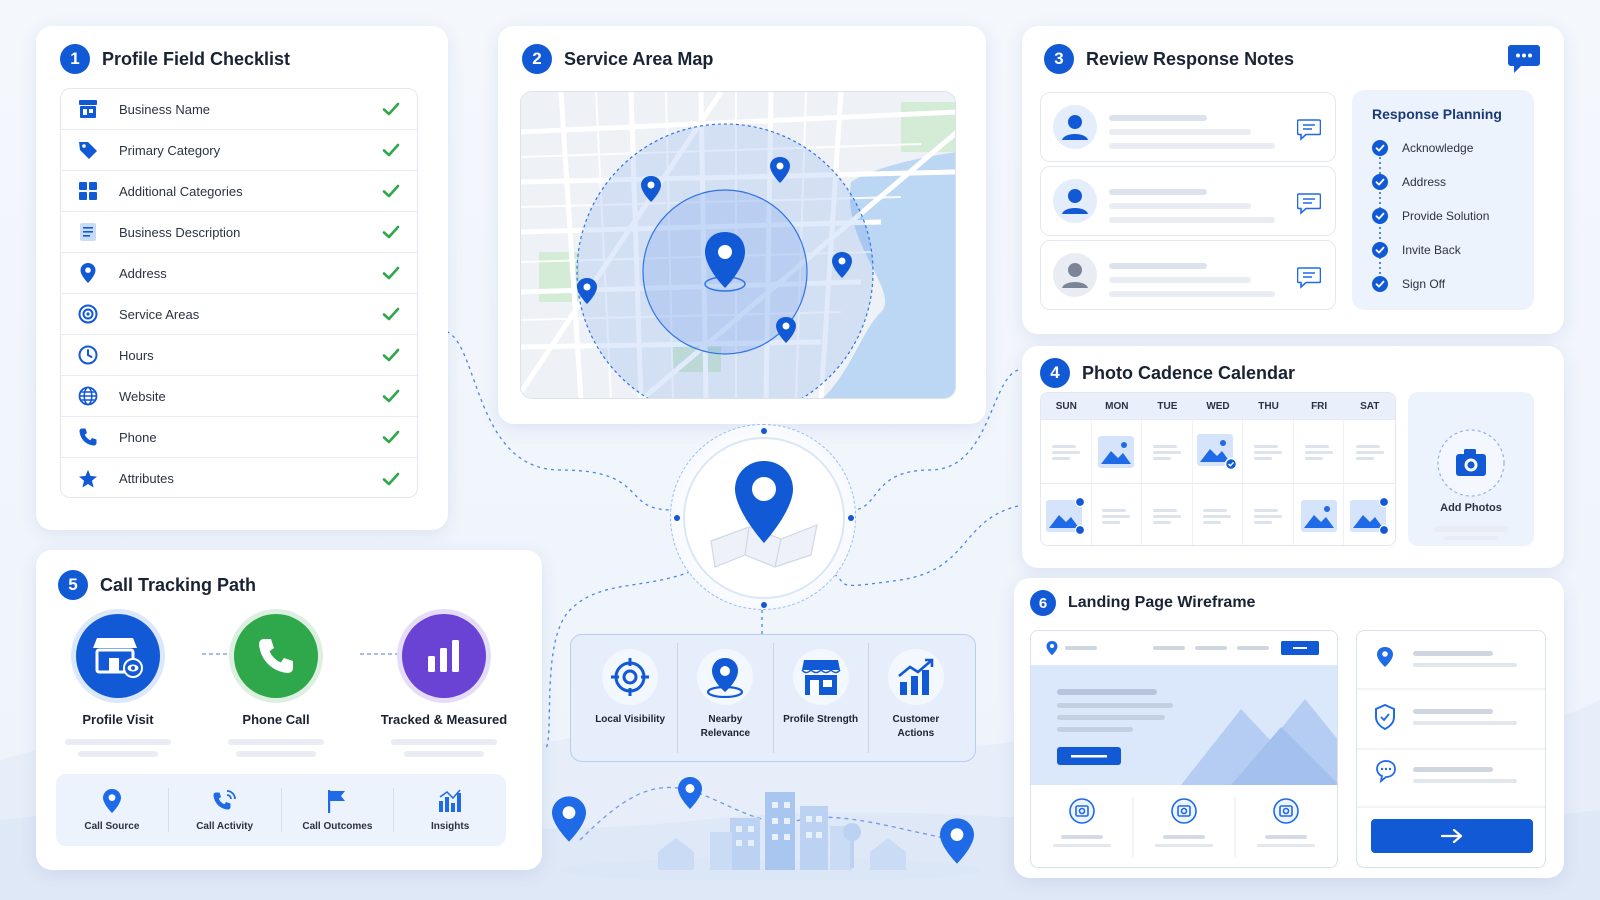 The image size is (1600, 900). Describe the element at coordinates (1370, 406) in the screenshot. I see `weekday-label: SAT` at that location.